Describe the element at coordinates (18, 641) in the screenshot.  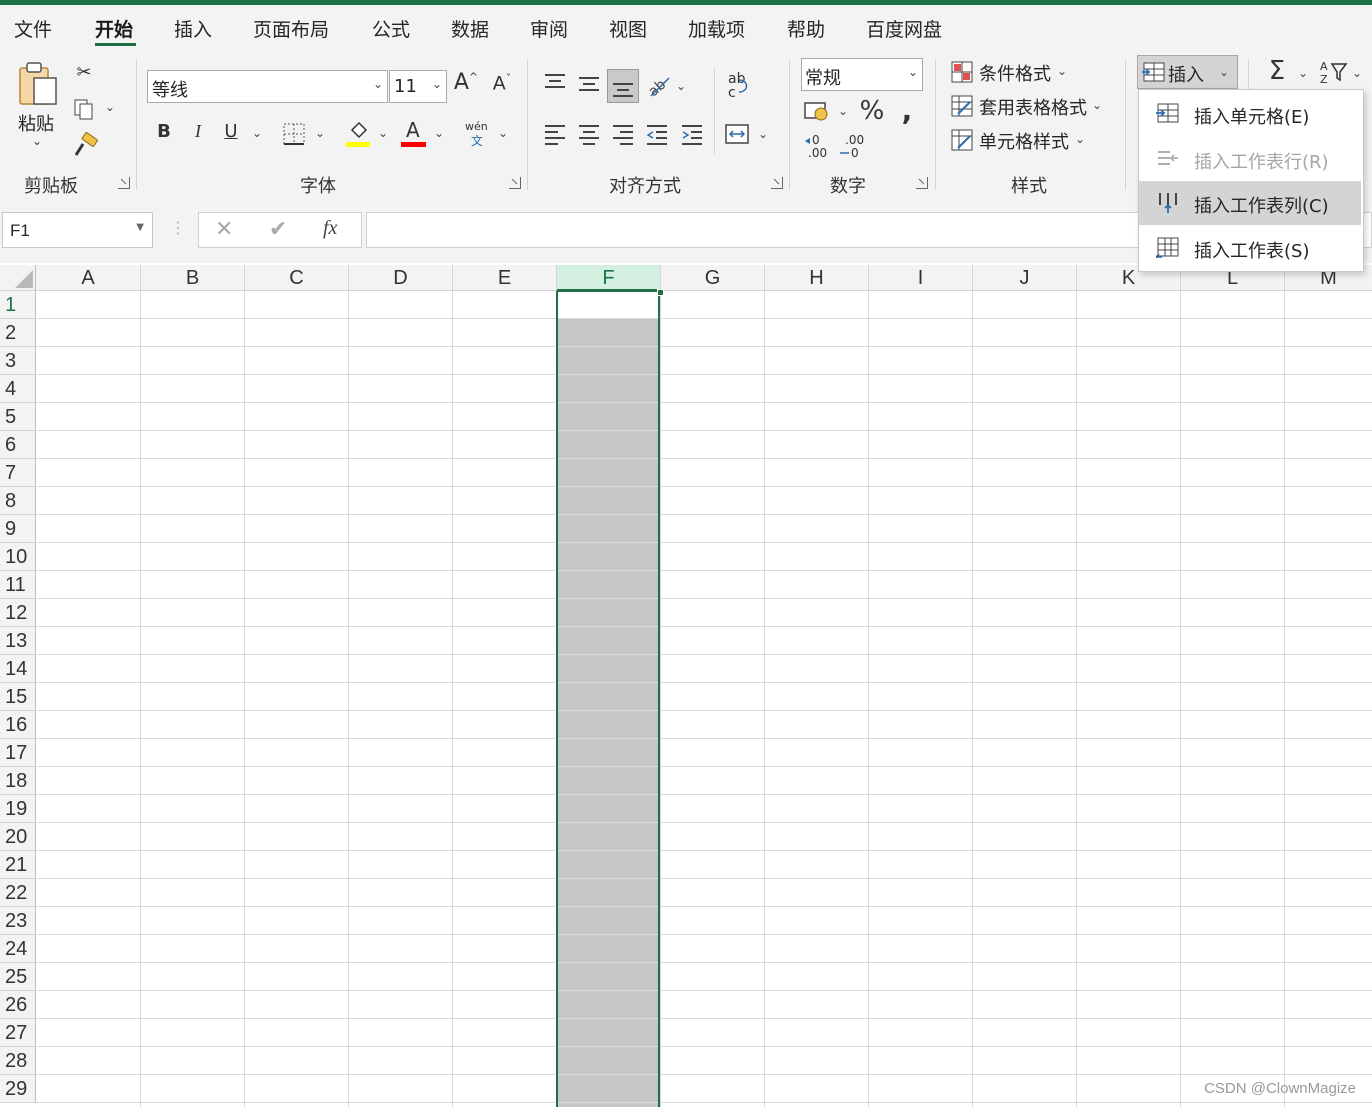
I see `row-header: 13` at that location.